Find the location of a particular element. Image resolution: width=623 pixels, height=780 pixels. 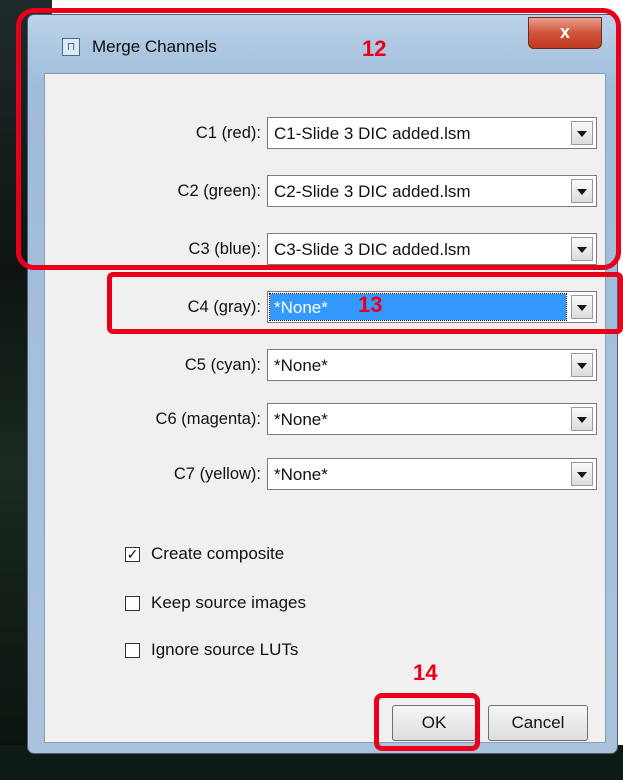

channel-row-c6: C6 (magenta): *None* is located at coordinates (326, 420).